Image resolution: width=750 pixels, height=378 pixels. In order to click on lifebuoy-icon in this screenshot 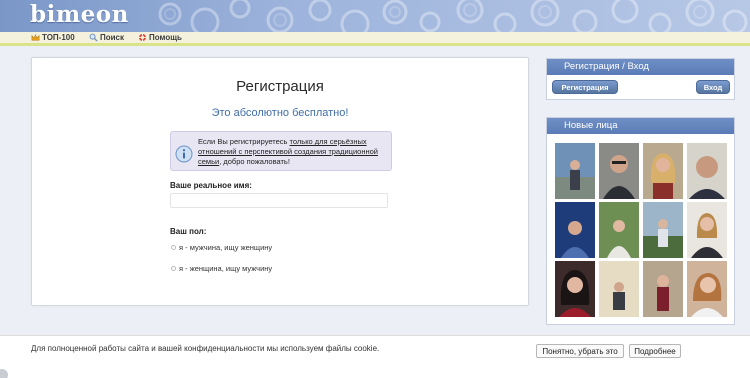, I will do `click(142, 37)`.